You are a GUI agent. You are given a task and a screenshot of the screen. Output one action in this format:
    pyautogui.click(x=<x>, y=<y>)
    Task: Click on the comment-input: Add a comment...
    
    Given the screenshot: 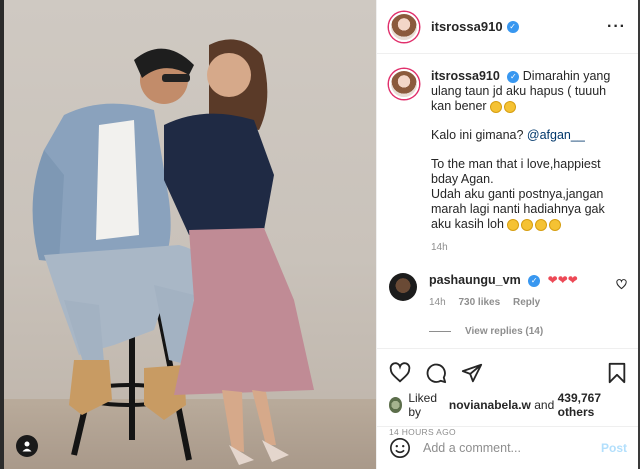 What is the action you would take?
    pyautogui.click(x=512, y=448)
    